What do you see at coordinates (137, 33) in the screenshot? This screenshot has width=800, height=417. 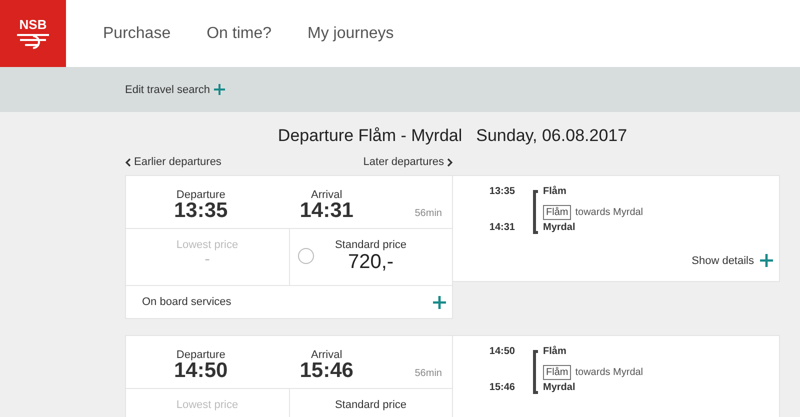 I see `nav-link: Purchase` at bounding box center [137, 33].